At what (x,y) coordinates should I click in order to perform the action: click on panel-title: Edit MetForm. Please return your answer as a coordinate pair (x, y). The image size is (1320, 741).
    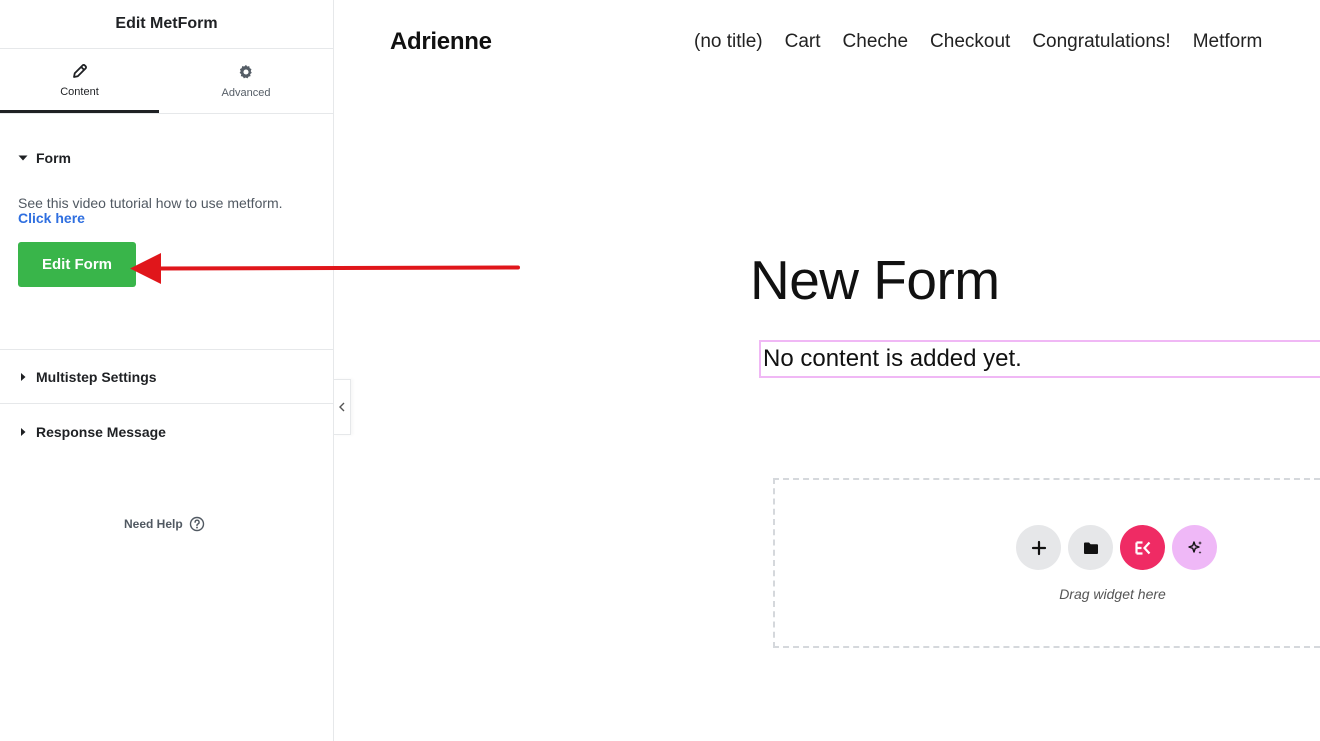
    Looking at the image, I should click on (166, 23).